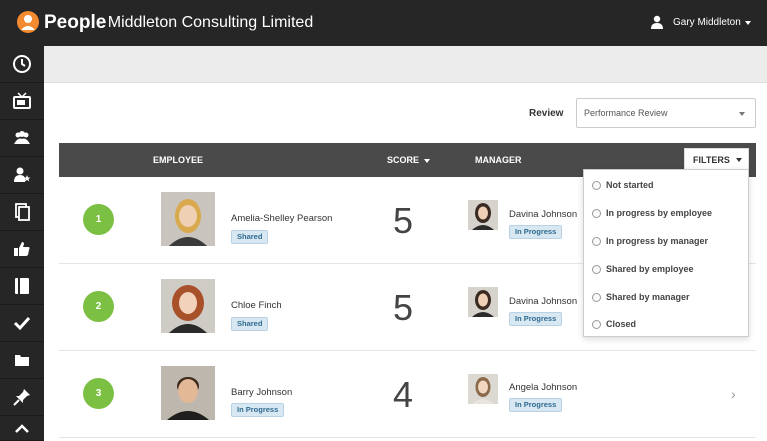  Describe the element at coordinates (98, 306) in the screenshot. I see `rank-badge: 2` at that location.